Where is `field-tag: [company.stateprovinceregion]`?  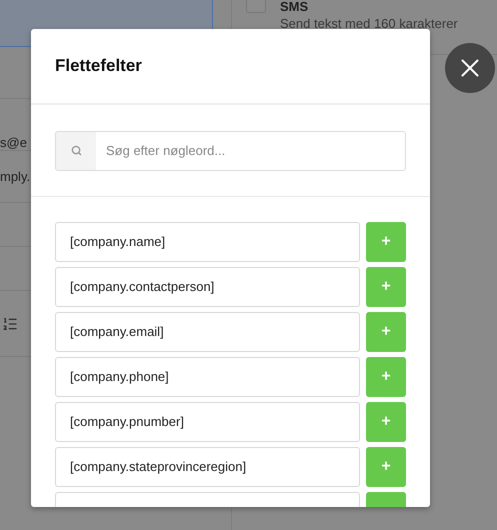
field-tag: [company.stateprovinceregion] is located at coordinates (158, 467).